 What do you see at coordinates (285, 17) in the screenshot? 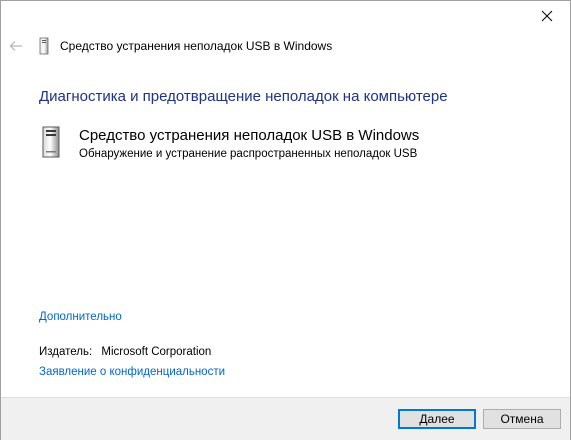
I see `title-bar` at bounding box center [285, 17].